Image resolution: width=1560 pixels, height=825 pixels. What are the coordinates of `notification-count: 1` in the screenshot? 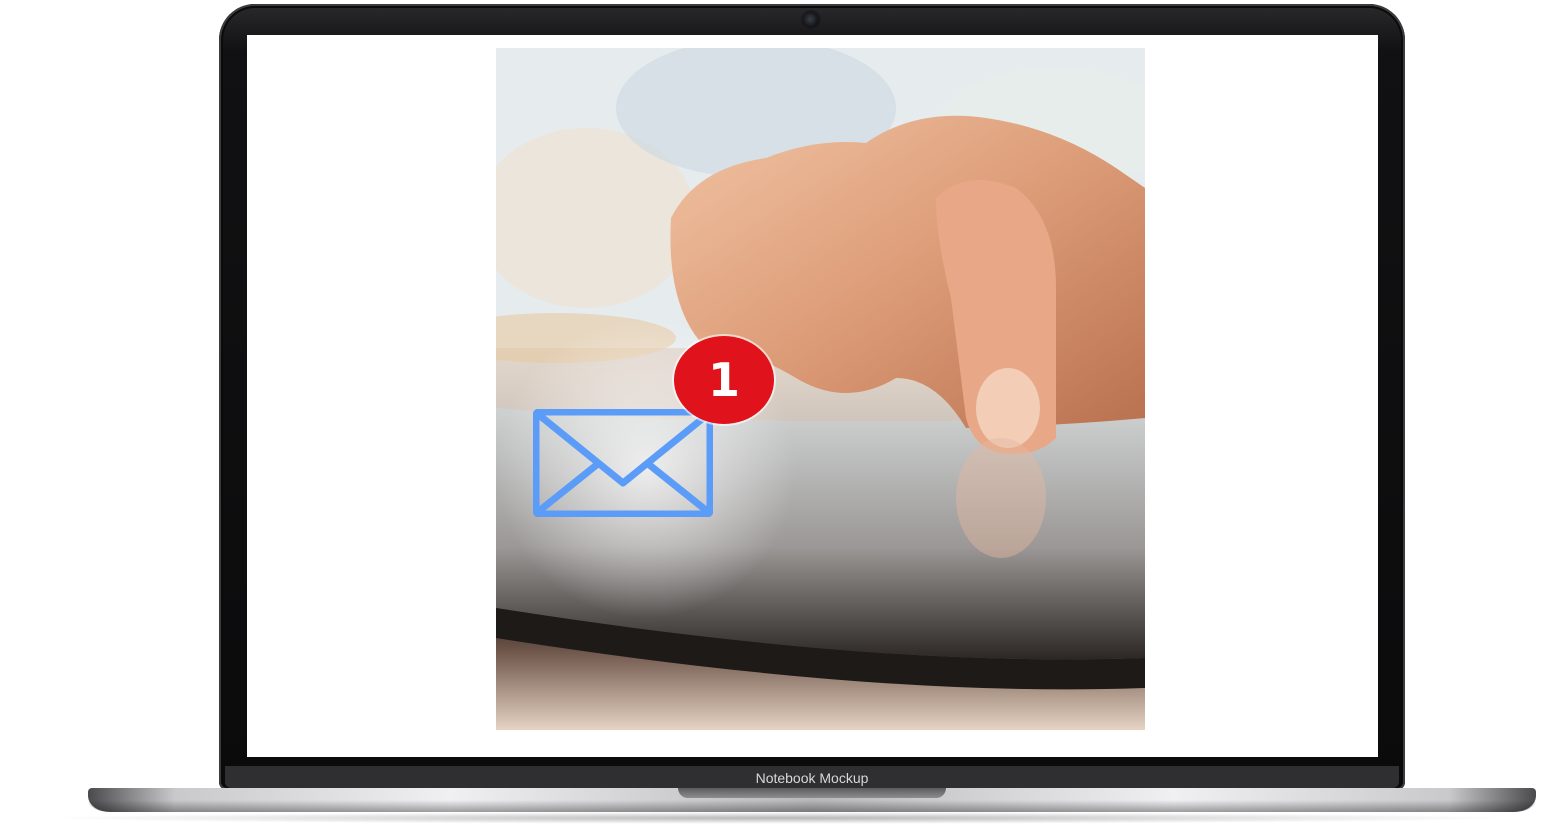 It's located at (723, 380).